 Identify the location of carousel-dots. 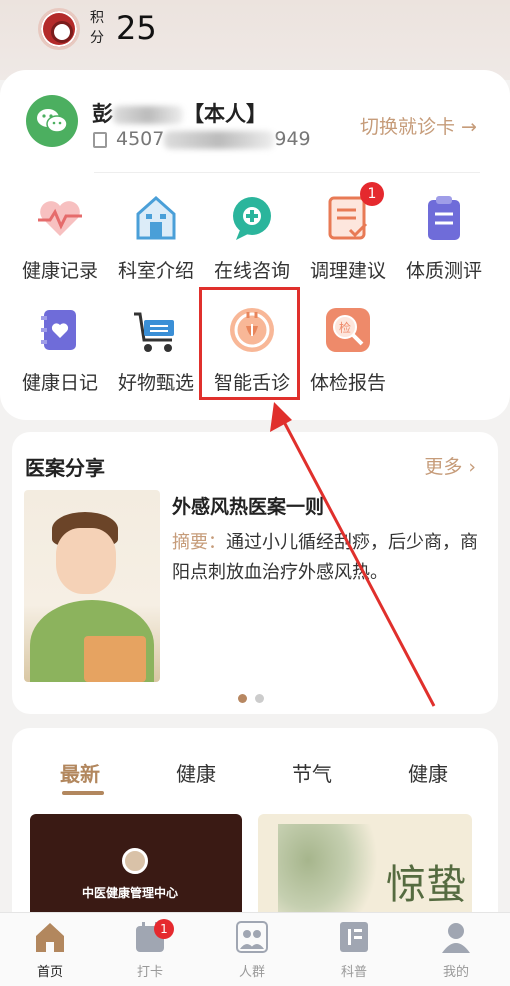
(255, 697).